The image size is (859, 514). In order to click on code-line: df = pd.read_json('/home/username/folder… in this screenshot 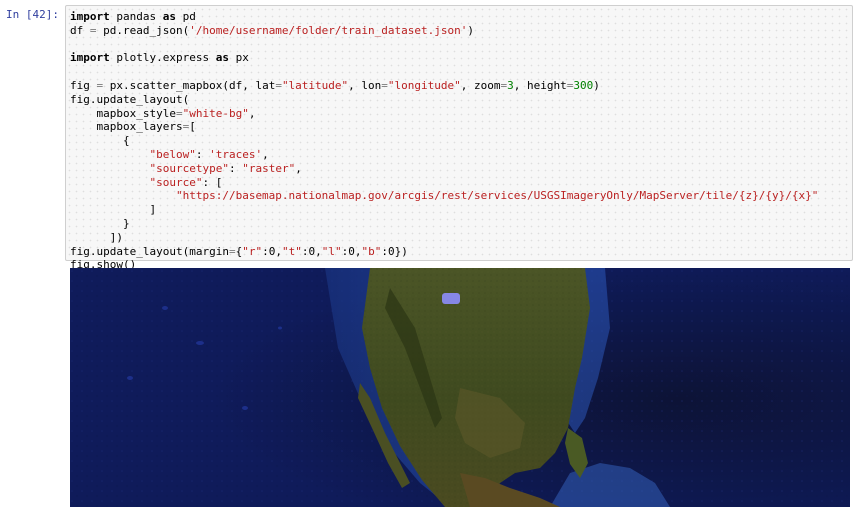, I will do `click(459, 31)`.